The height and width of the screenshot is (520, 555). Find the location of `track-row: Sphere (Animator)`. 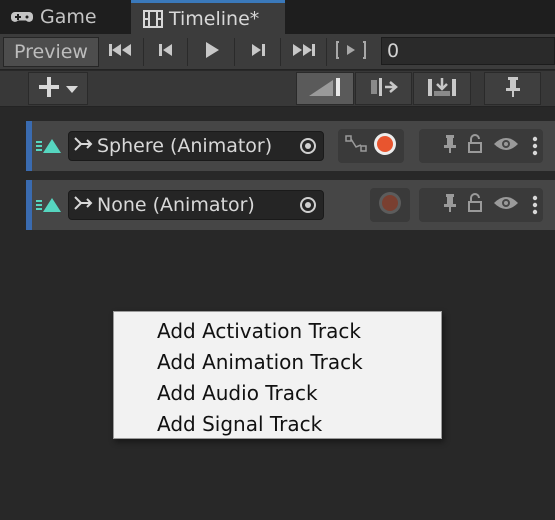

track-row: Sphere (Animator) is located at coordinates (290, 146).